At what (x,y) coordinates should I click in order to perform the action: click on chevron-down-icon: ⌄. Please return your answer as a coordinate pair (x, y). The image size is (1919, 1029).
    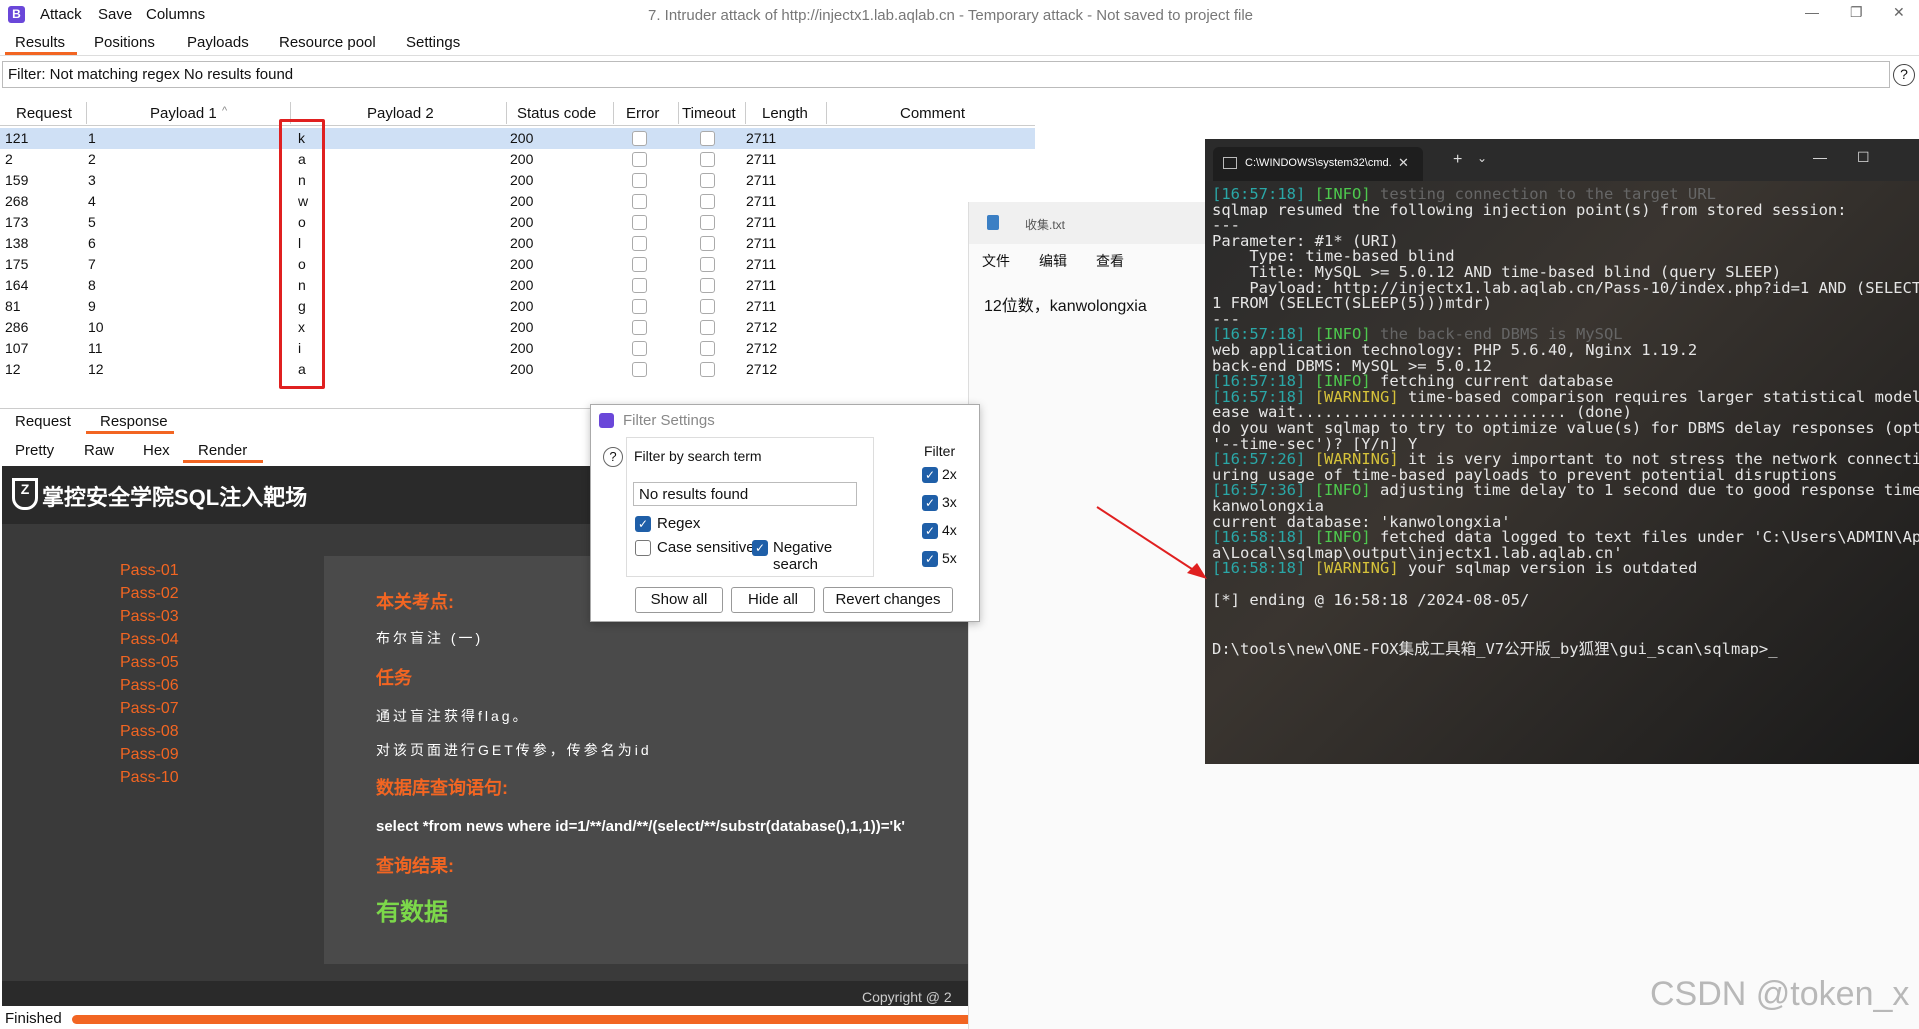
    Looking at the image, I should click on (1482, 158).